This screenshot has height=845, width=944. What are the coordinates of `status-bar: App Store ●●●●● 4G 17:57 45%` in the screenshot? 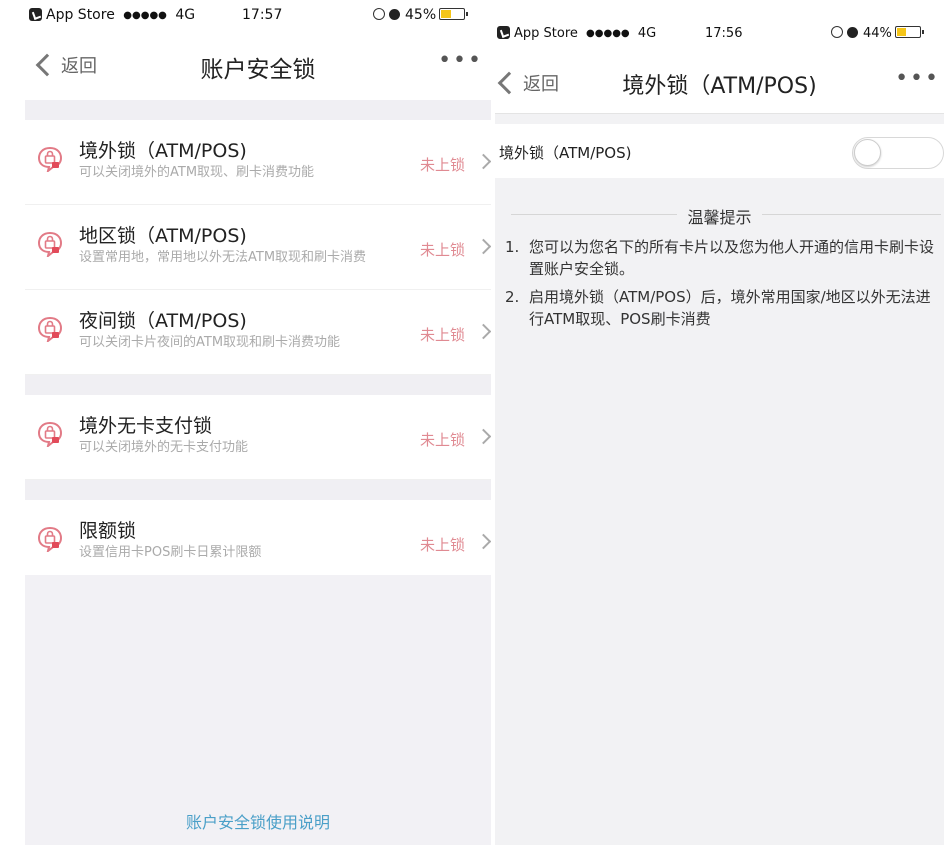 It's located at (258, 15).